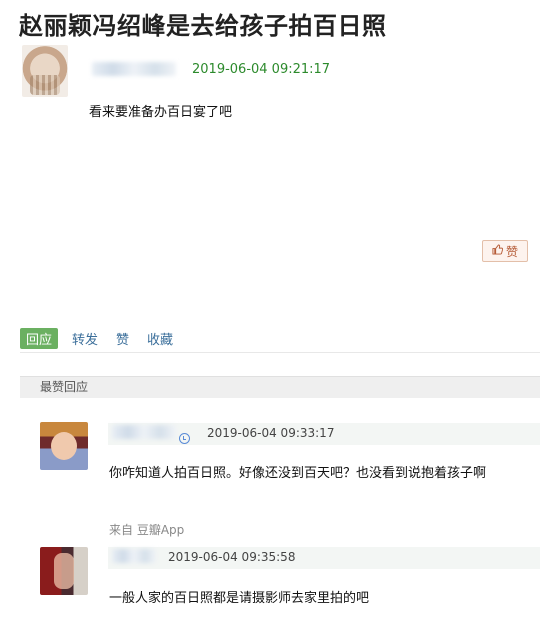 Image resolution: width=540 pixels, height=622 pixels. I want to click on author-name, so click(134, 69).